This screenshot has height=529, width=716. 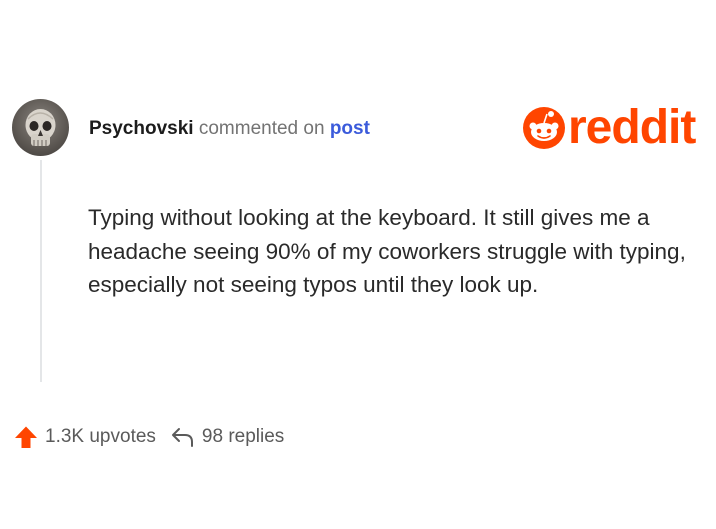 I want to click on replies-count: 98 replies, so click(x=243, y=436).